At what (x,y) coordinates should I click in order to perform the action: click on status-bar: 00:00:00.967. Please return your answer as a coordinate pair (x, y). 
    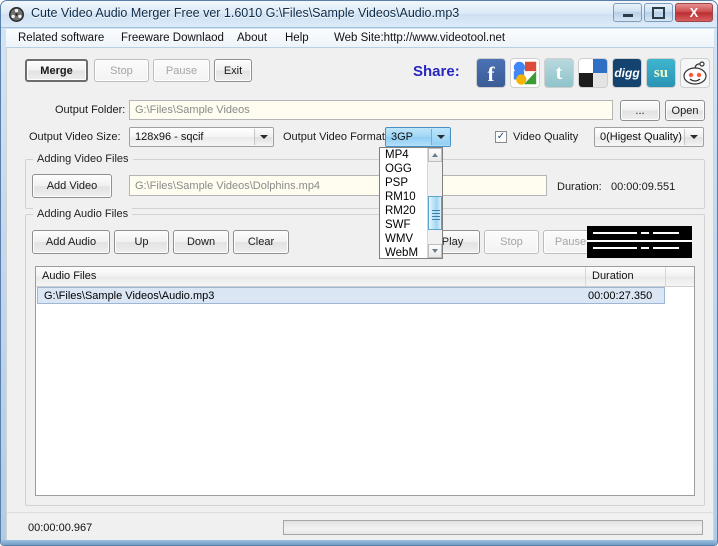
    Looking at the image, I should click on (360, 526).